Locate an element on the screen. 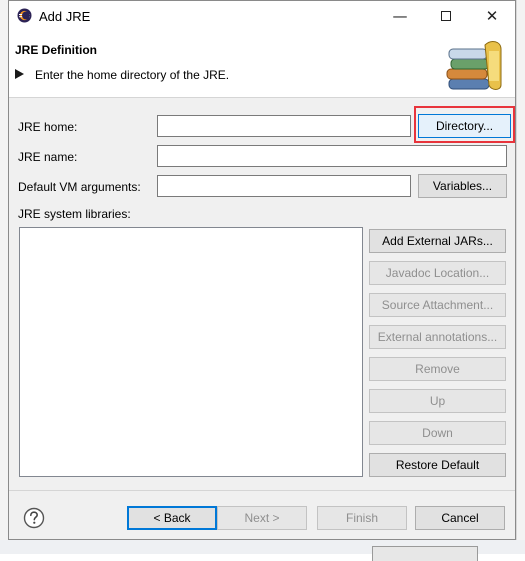  page-description: Enter the home directory of the JRE. is located at coordinates (132, 75).